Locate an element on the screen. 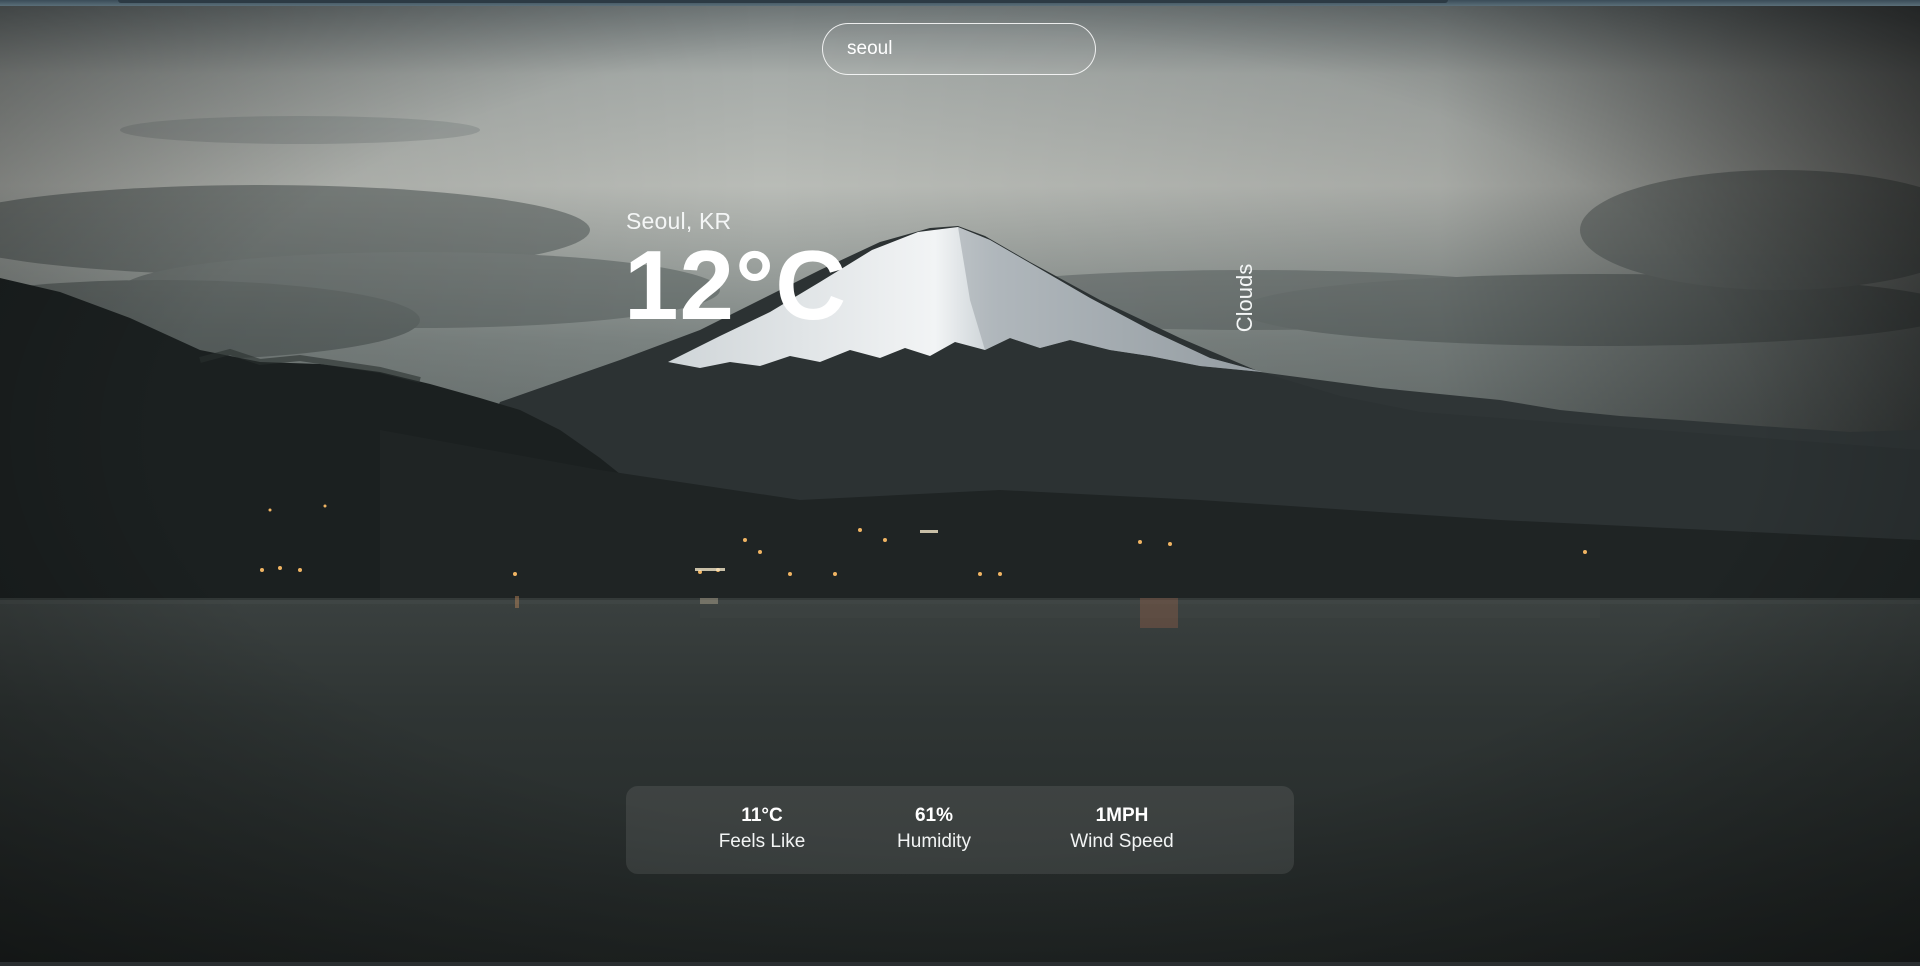 This screenshot has height=966, width=1920. wind-speed-label: Wind Speed is located at coordinates (1122, 841).